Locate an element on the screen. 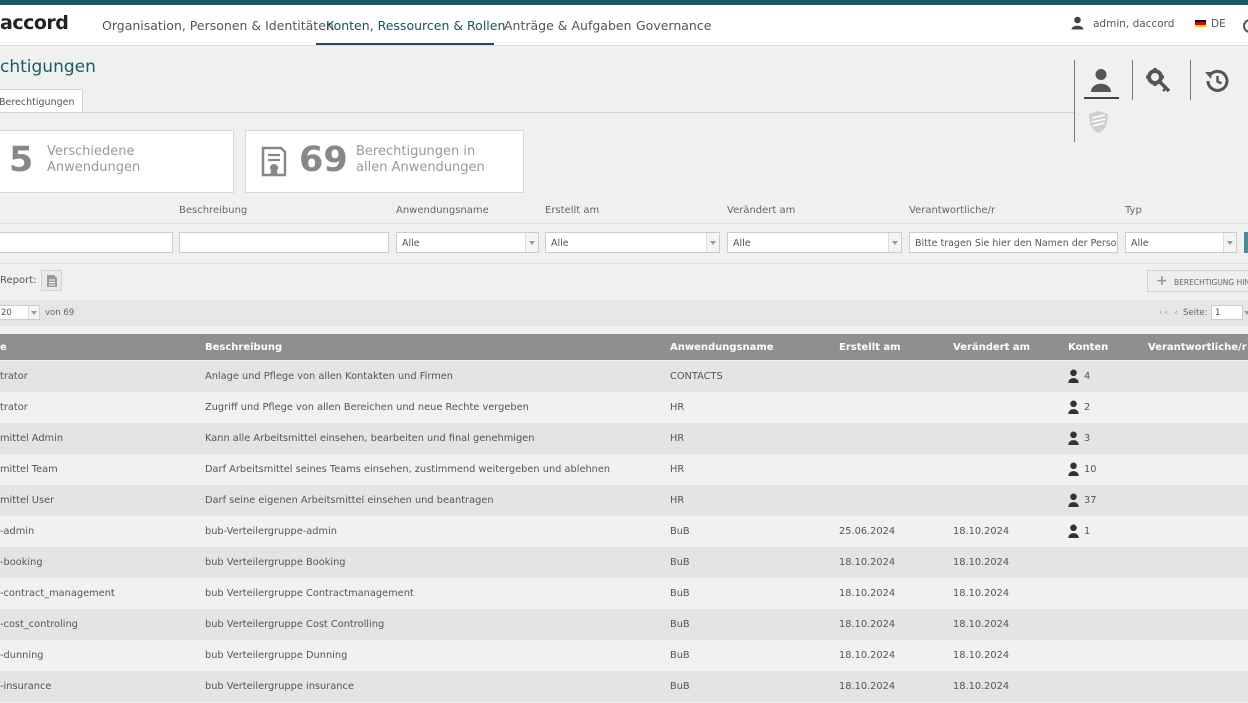 This screenshot has height=703, width=1248. nav-konten: Konten, Ressourcen & Rollen is located at coordinates (415, 25).